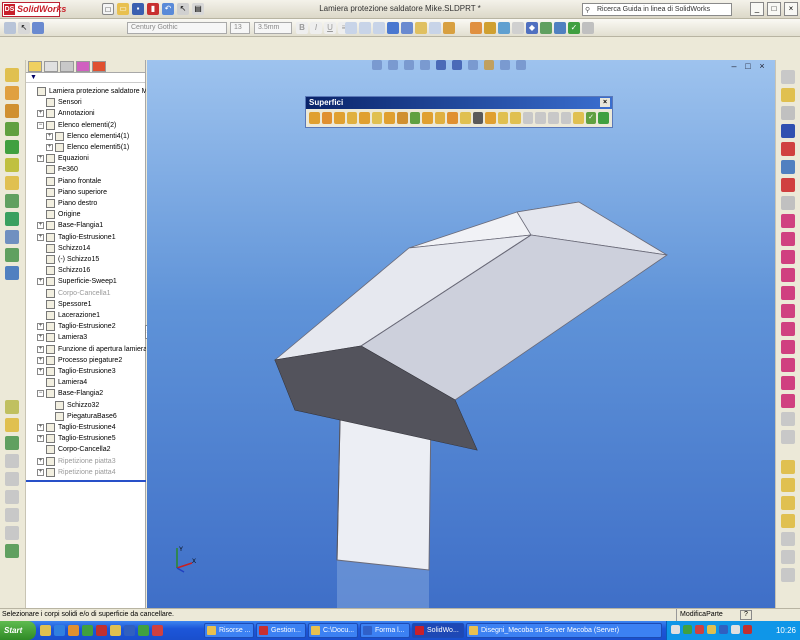  I want to click on knit-surface-icon, so click(12, 497).